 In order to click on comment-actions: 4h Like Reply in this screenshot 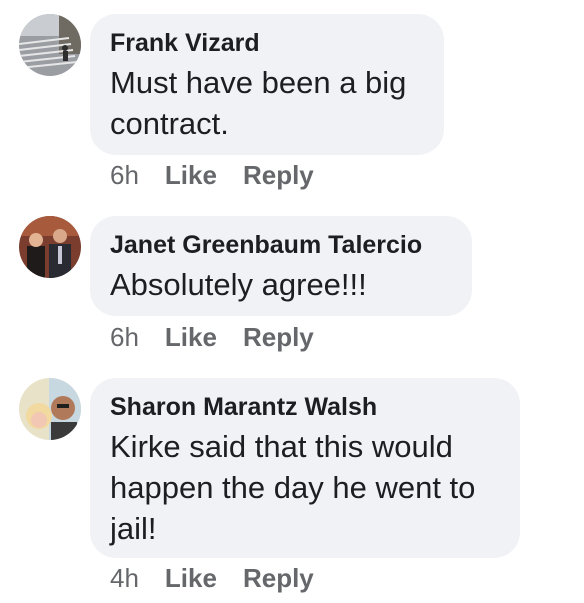, I will do `click(225, 578)`.